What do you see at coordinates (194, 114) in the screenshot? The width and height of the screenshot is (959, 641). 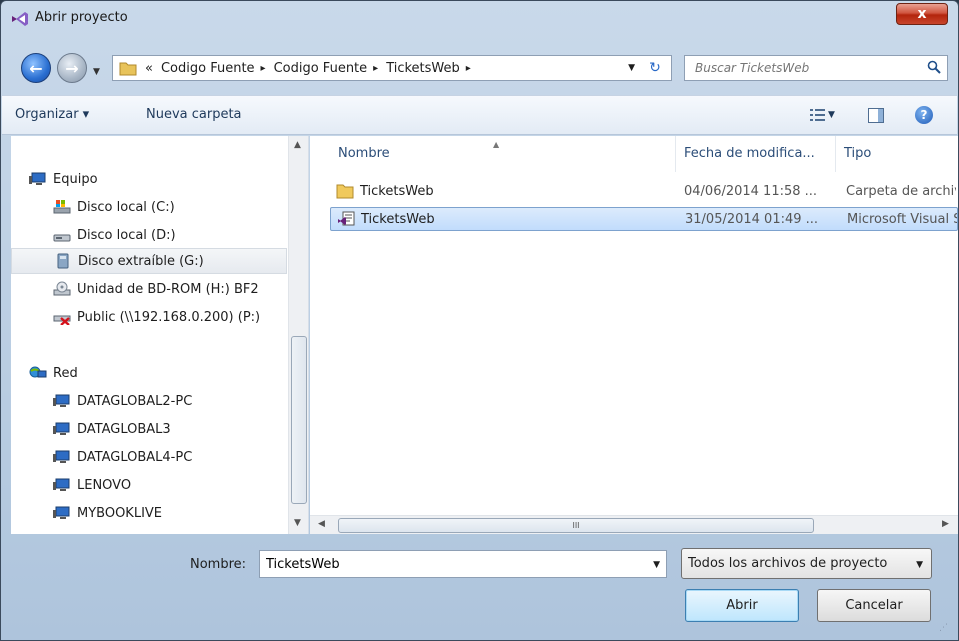 I see `new-folder-button: Nueva carpeta` at bounding box center [194, 114].